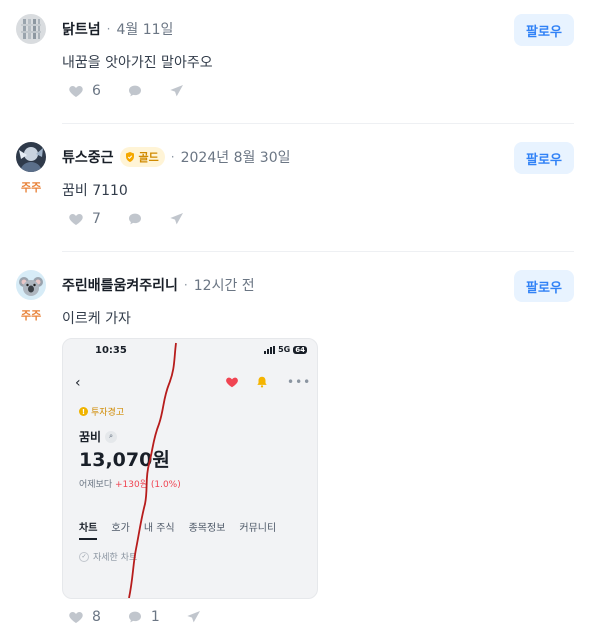 The image size is (596, 629). Describe the element at coordinates (84, 617) in the screenshot. I see `like-button: 8` at that location.